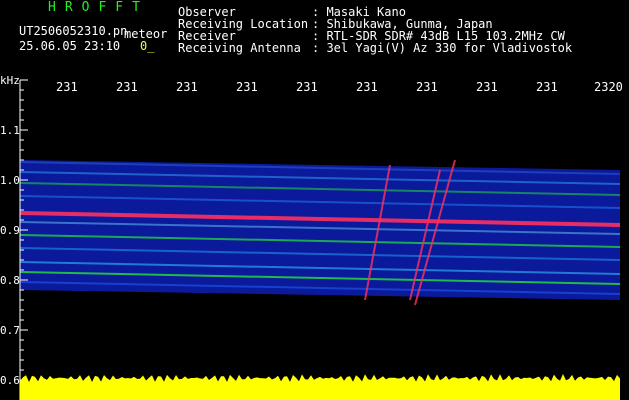 The height and width of the screenshot is (400, 629). What do you see at coordinates (70, 46) in the screenshot?
I see `timestamp: 25.06.05 23:10` at bounding box center [70, 46].